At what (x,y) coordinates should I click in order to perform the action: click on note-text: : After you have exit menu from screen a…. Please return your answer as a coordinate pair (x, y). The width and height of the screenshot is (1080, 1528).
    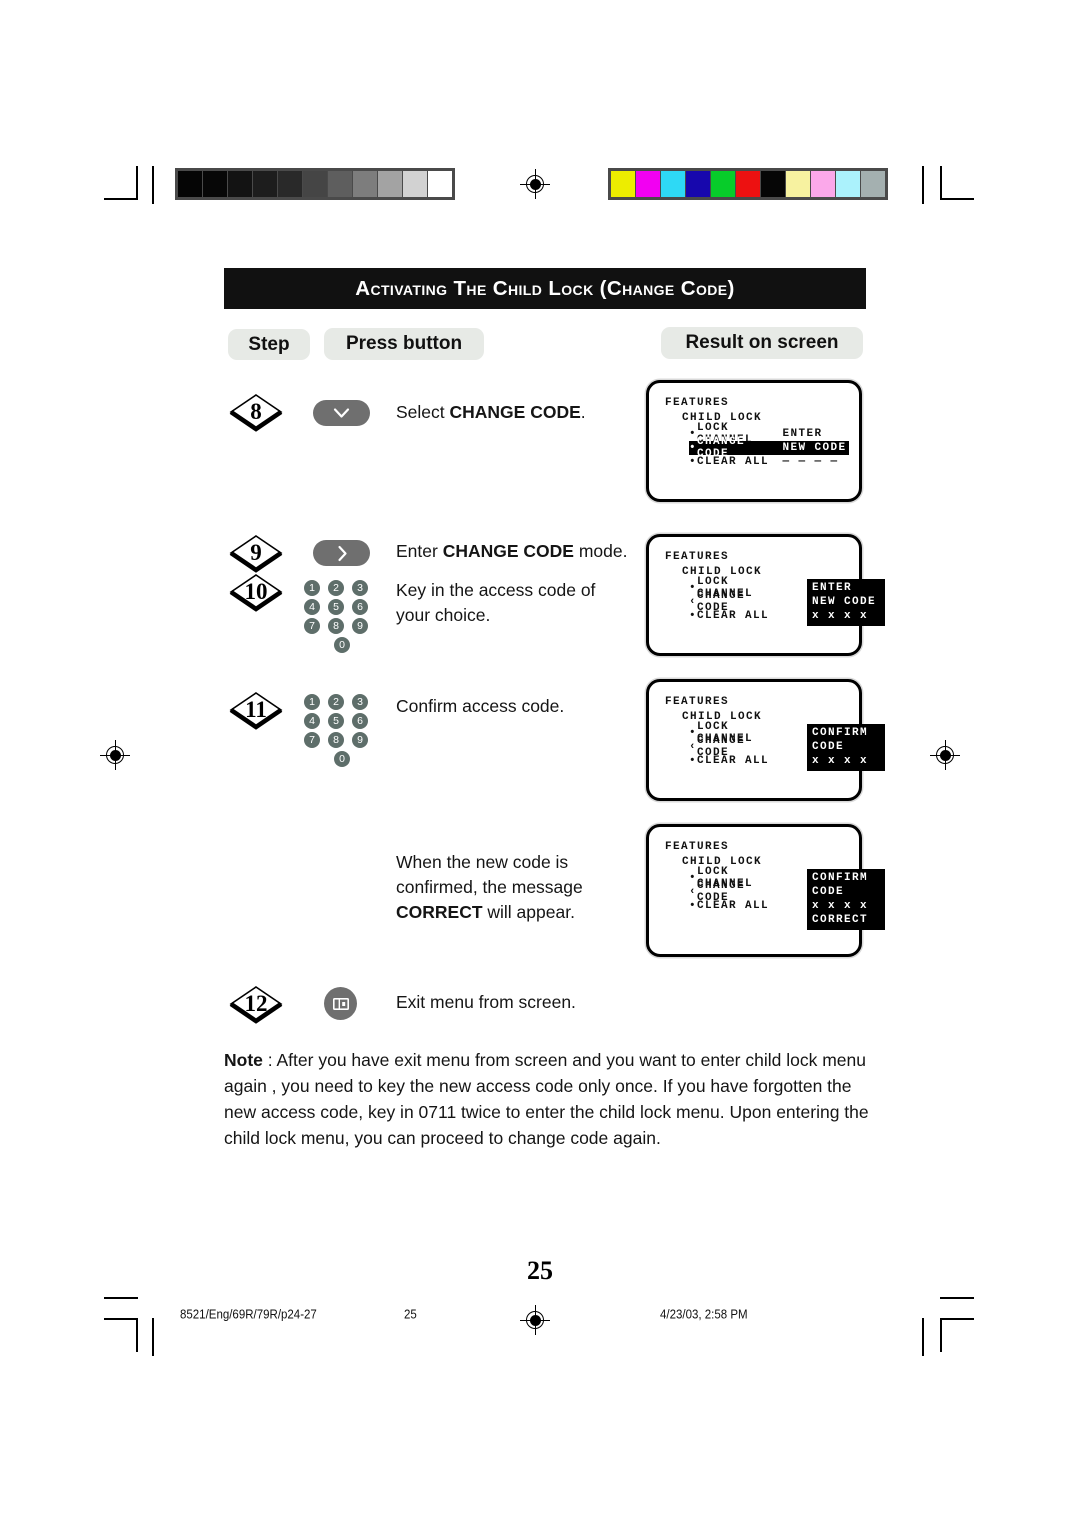
    Looking at the image, I should click on (546, 1099).